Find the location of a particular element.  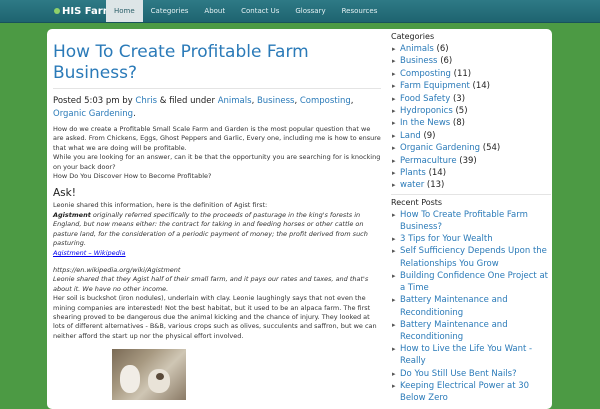

sidebar-category-link: Business is located at coordinates (418, 61).